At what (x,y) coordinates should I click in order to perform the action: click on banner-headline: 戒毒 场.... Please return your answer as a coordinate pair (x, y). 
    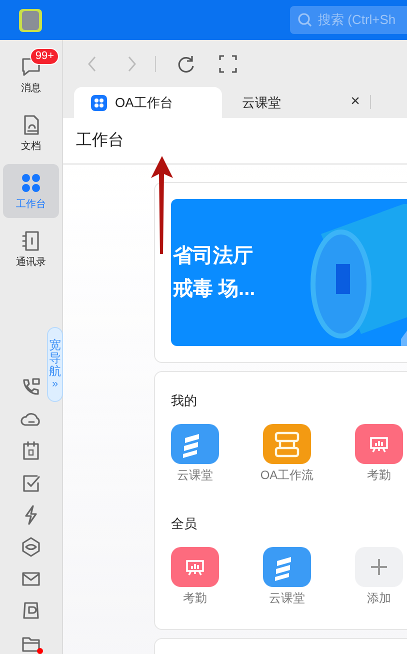
    Looking at the image, I should click on (214, 289).